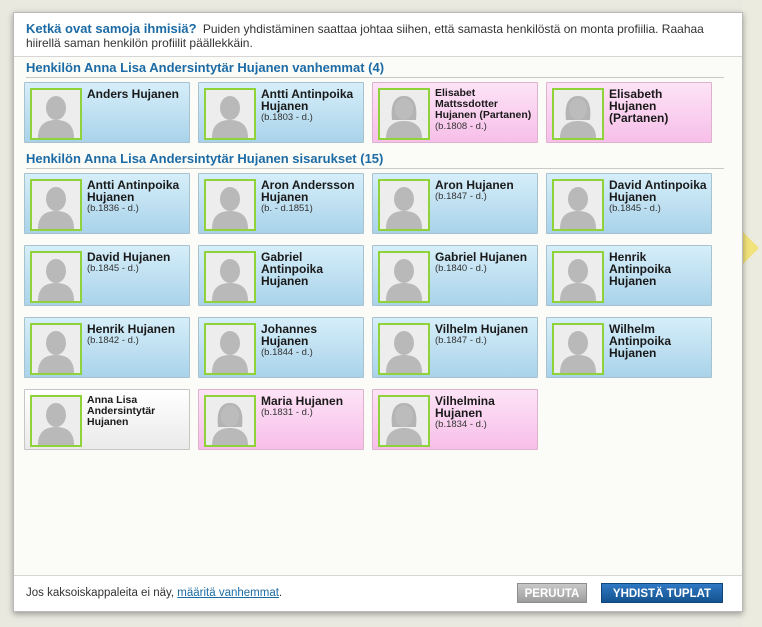 The width and height of the screenshot is (762, 627). I want to click on person-name: Vilhelmina Hujanen (b.1834 - d.), so click(485, 412).